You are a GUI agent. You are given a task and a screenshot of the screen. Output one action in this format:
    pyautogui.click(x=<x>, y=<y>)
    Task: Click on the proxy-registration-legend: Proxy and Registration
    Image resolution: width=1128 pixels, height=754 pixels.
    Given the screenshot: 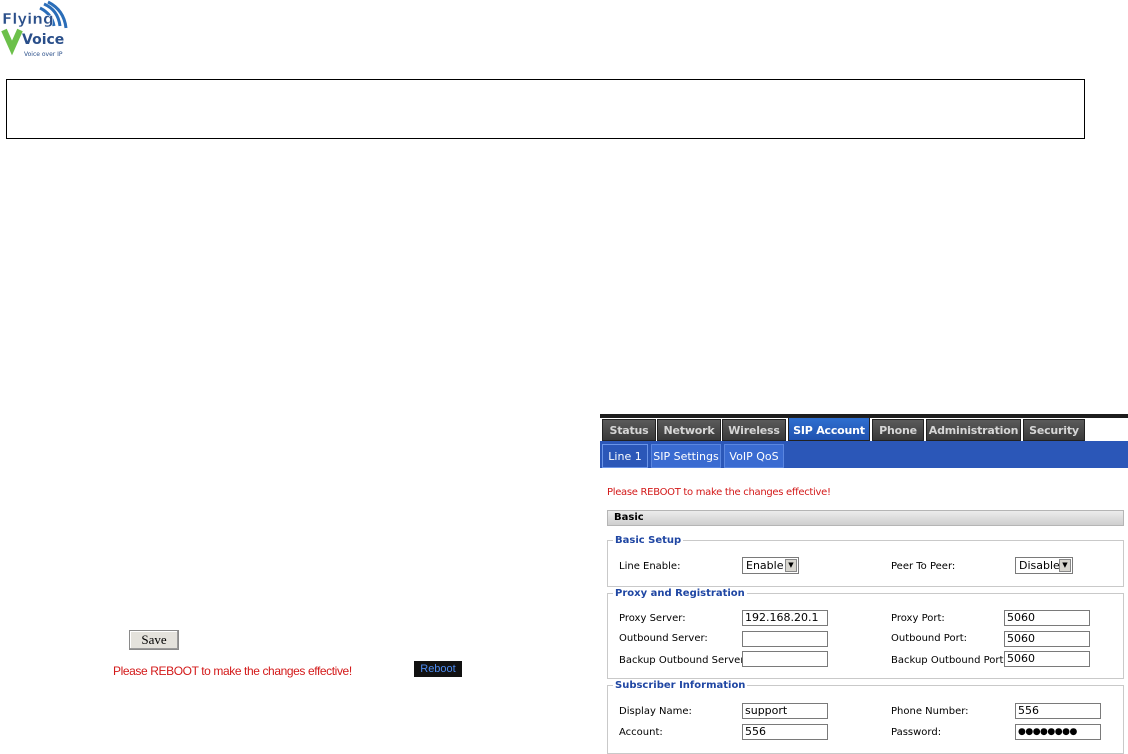 What is the action you would take?
    pyautogui.click(x=680, y=593)
    